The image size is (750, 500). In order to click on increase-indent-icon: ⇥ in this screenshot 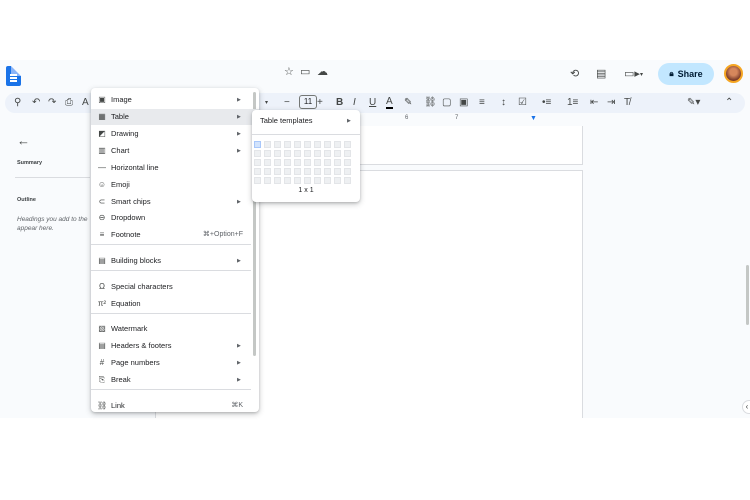, I will do `click(611, 103)`.